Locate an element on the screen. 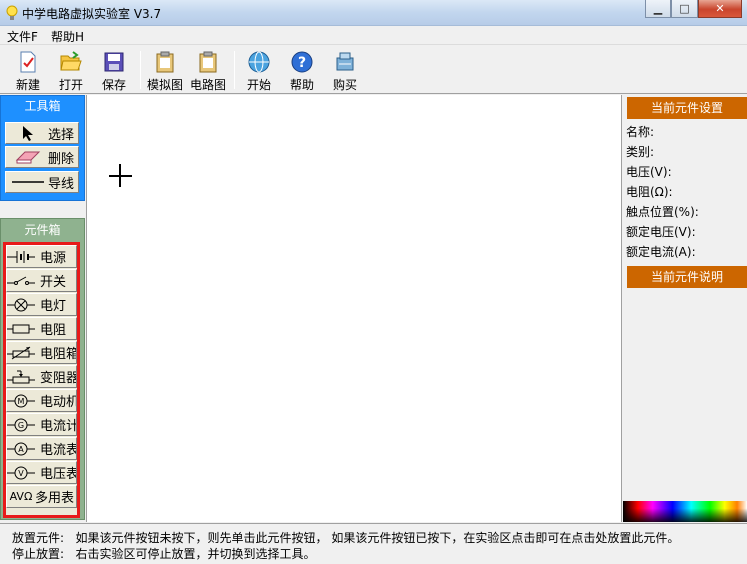 The image size is (747, 564). buy-button: 购买 is located at coordinates (345, 72).